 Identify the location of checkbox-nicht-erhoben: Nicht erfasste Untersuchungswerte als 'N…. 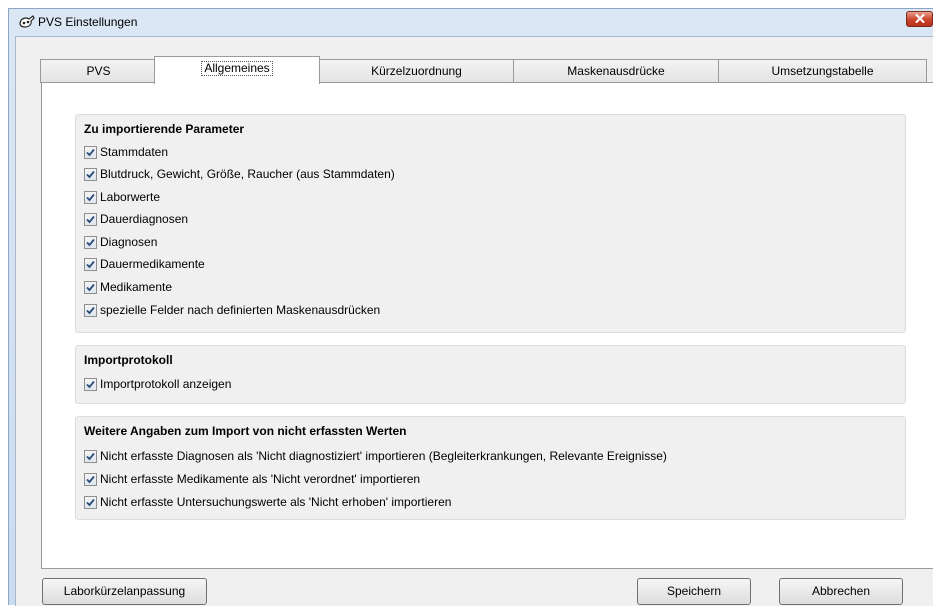
(267, 502).